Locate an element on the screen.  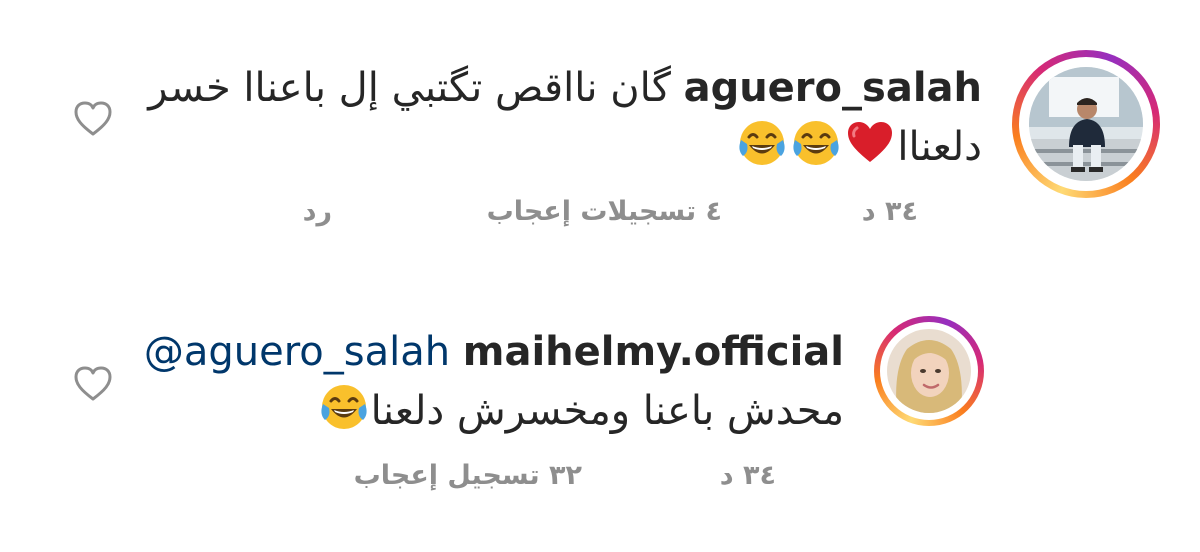
comment-line-1: maihelmy.official @aguero_salah is located at coordinates (464, 352).